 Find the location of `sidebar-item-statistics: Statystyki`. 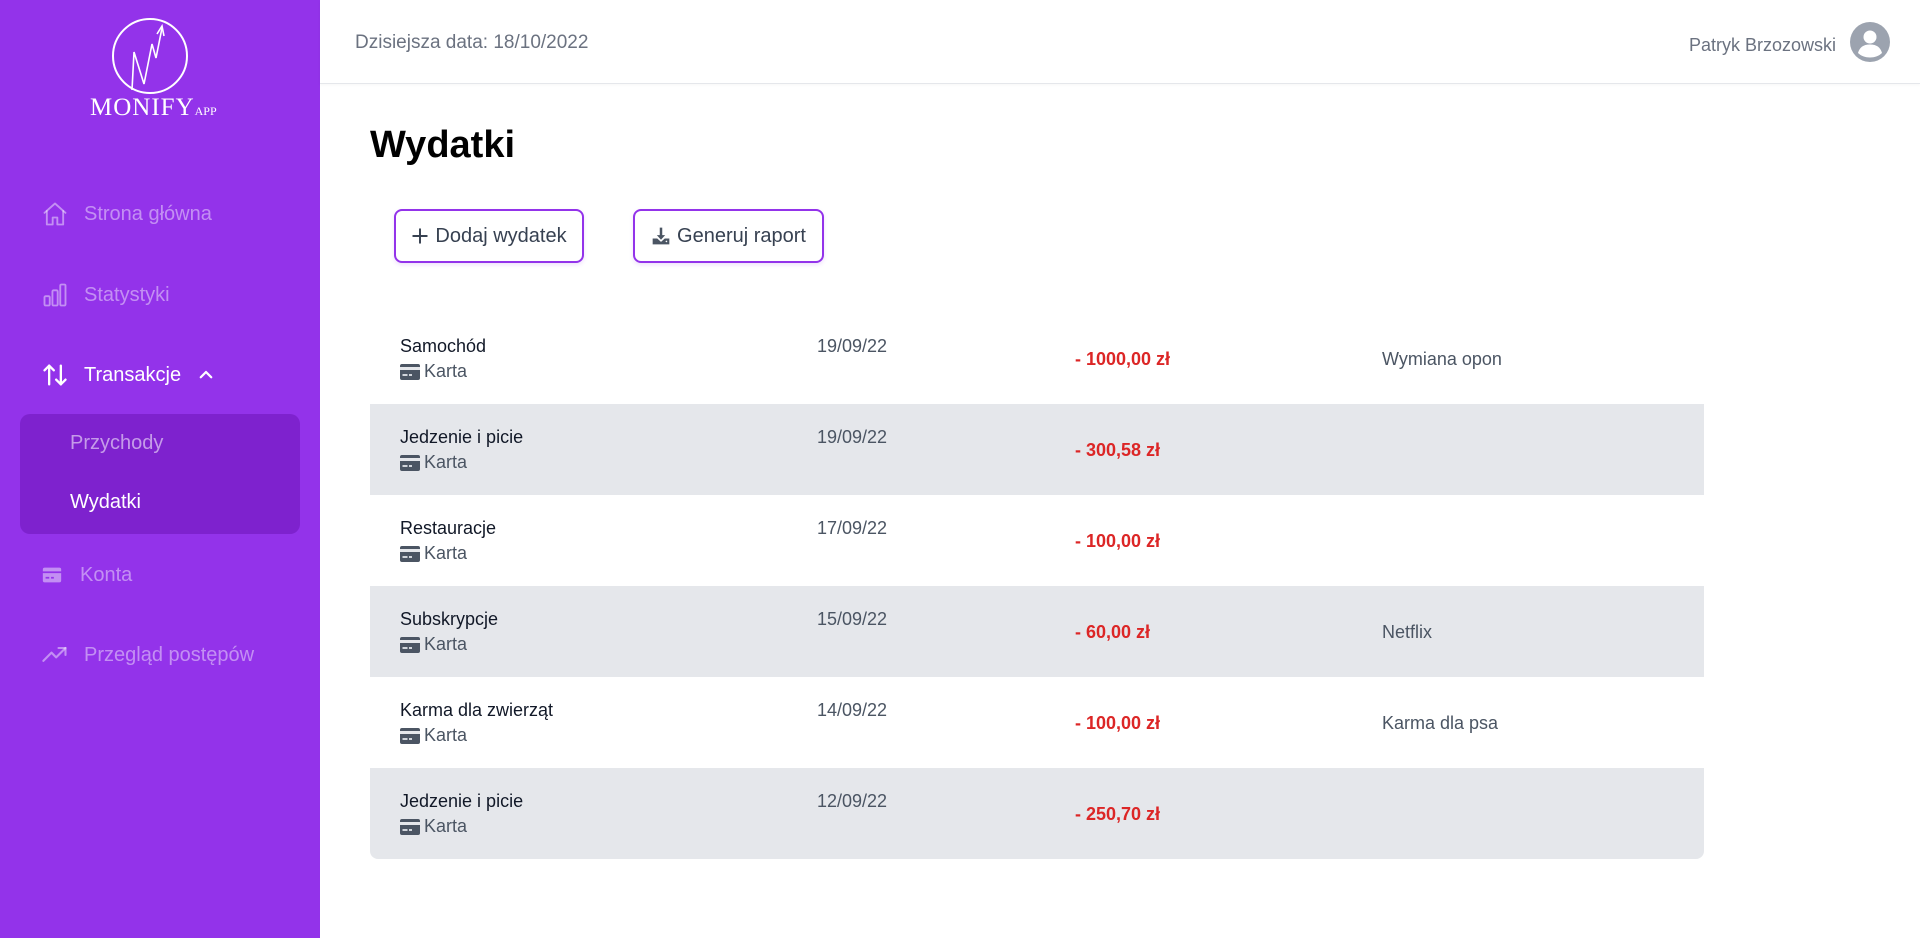

sidebar-item-statistics: Statystyki is located at coordinates (105, 295).